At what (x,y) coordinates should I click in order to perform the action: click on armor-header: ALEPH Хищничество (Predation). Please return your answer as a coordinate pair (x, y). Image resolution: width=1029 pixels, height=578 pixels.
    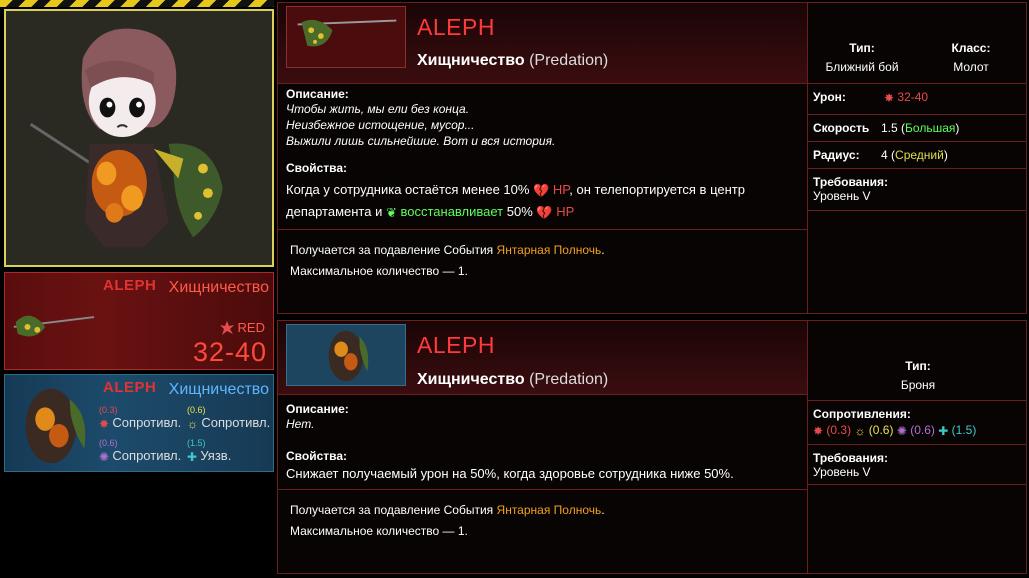
    Looking at the image, I should click on (542, 358).